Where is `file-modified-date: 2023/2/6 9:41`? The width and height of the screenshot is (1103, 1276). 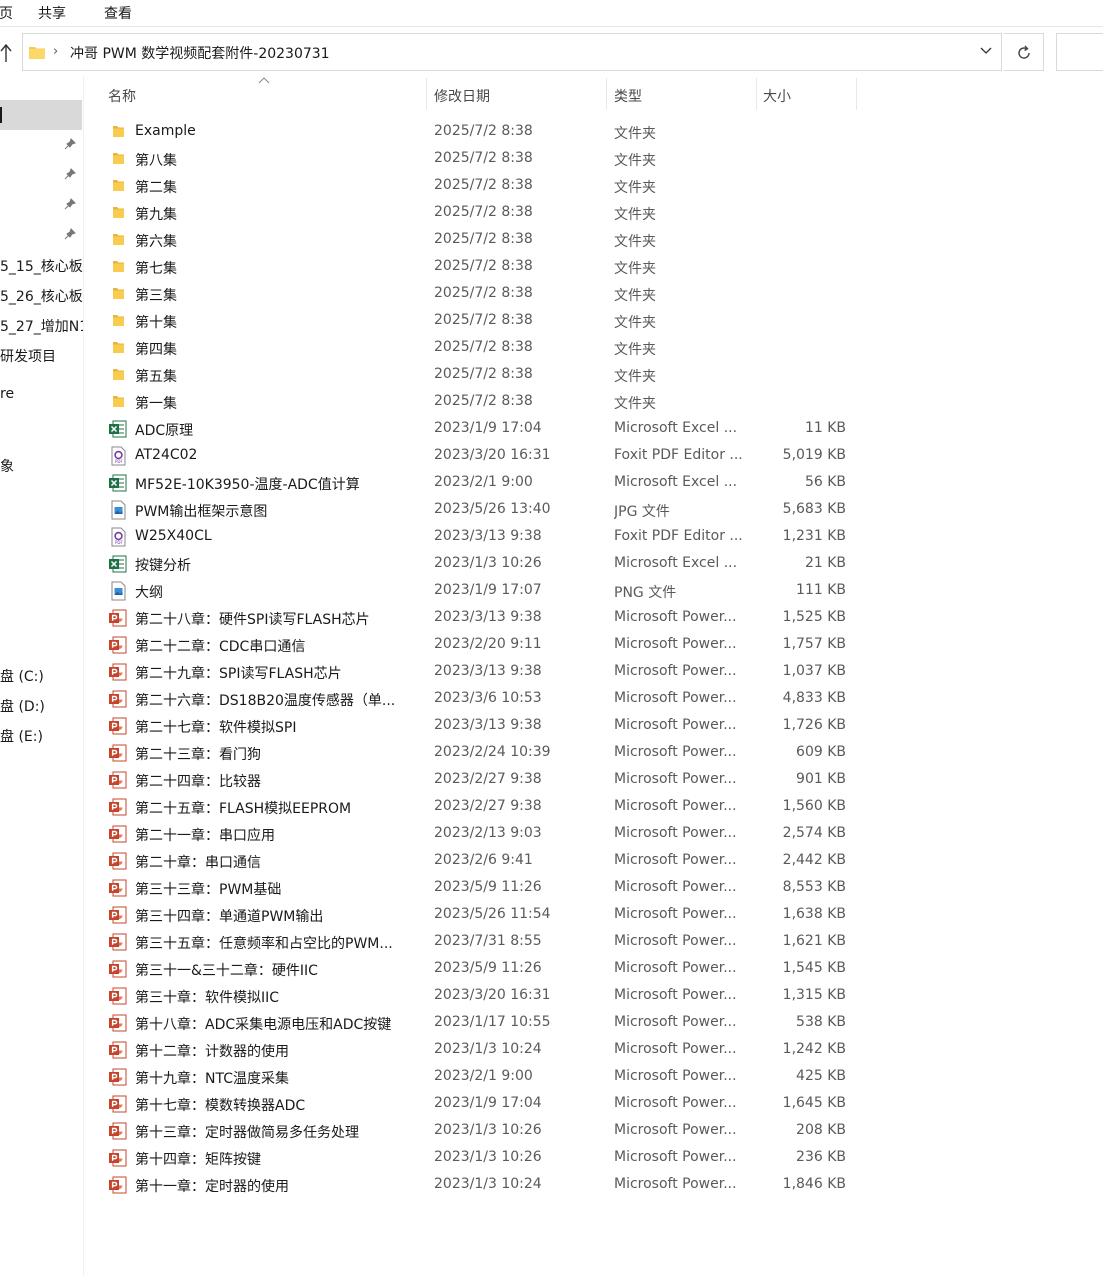
file-modified-date: 2023/2/6 9:41 is located at coordinates (483, 860).